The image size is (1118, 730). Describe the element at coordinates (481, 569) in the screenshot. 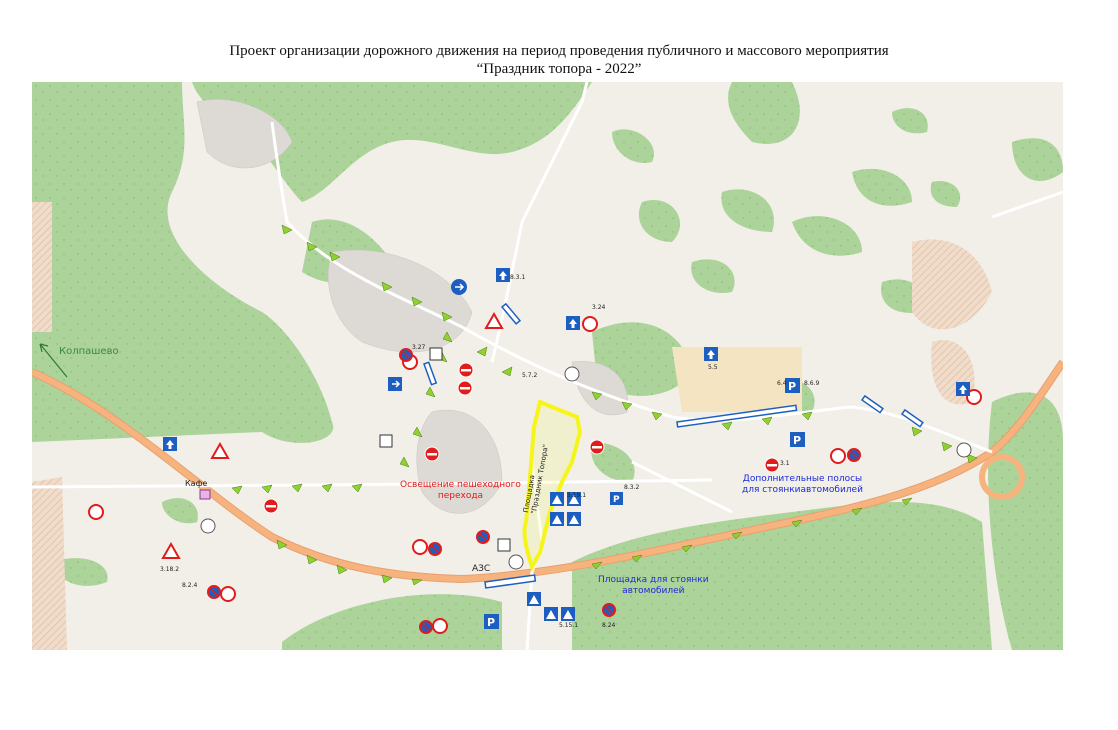

I see `gas-station-label: АЗС` at that location.